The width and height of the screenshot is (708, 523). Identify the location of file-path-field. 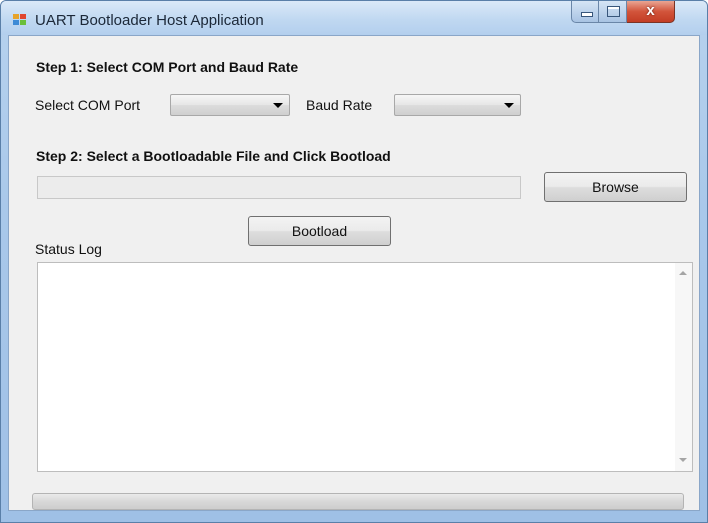
(279, 187).